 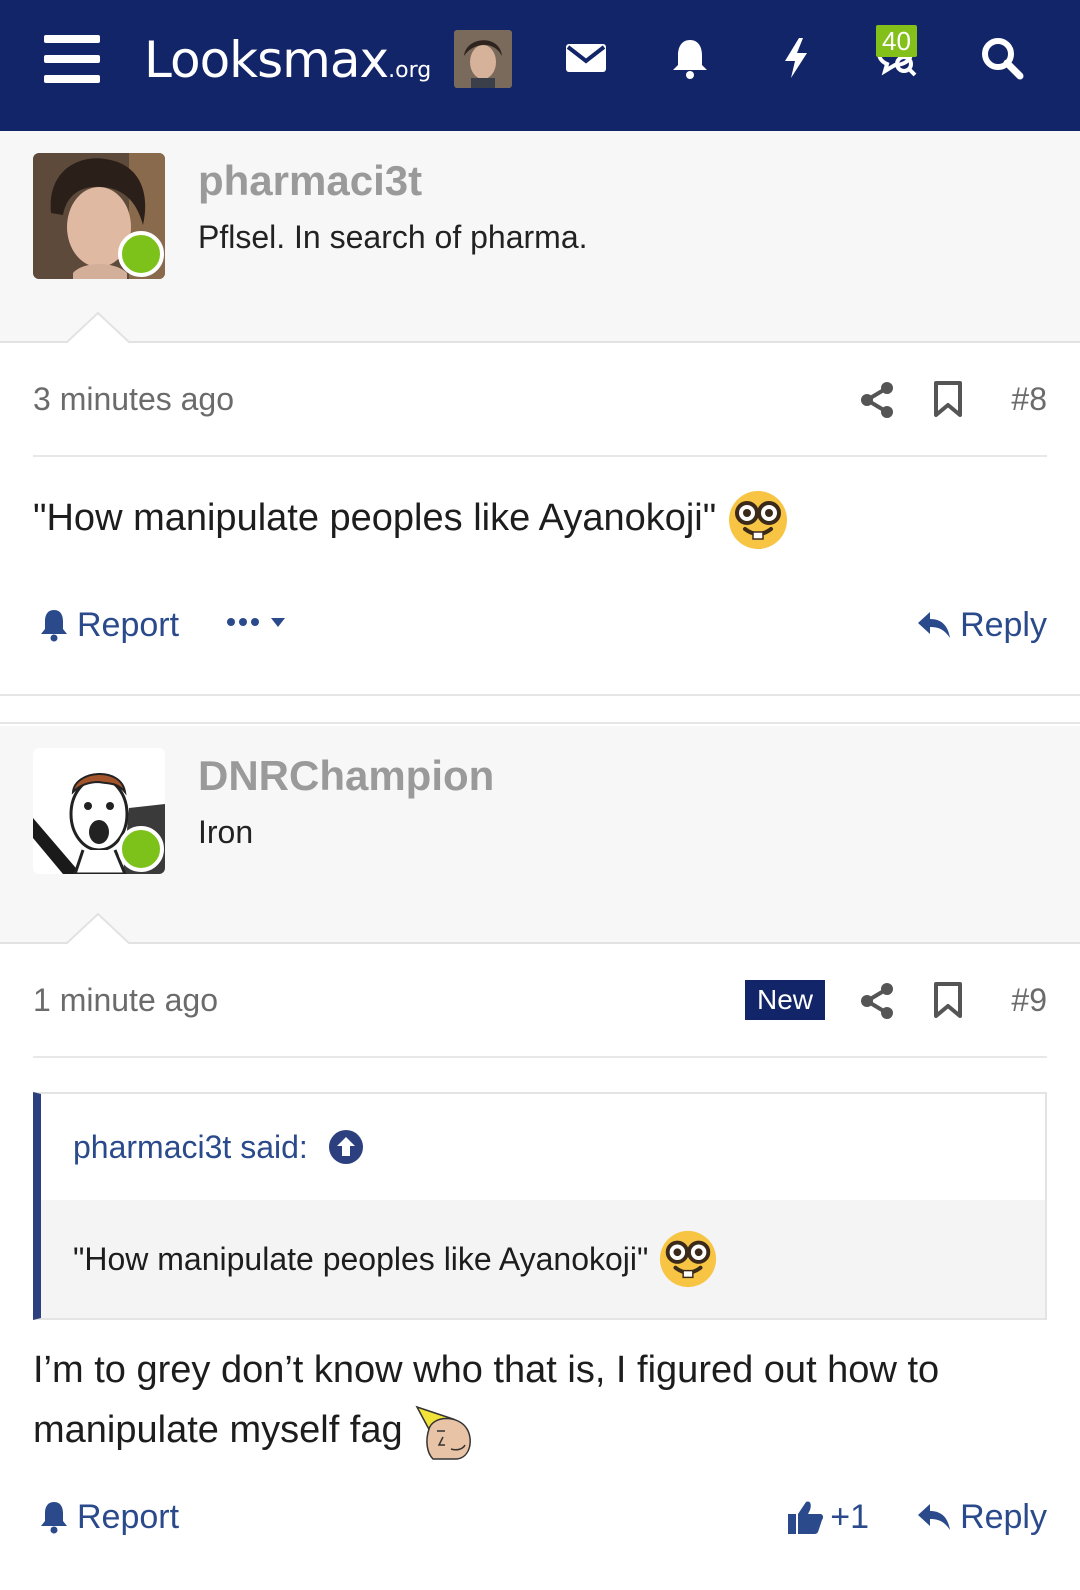 What do you see at coordinates (226, 832) in the screenshot?
I see `user-title: Iron` at bounding box center [226, 832].